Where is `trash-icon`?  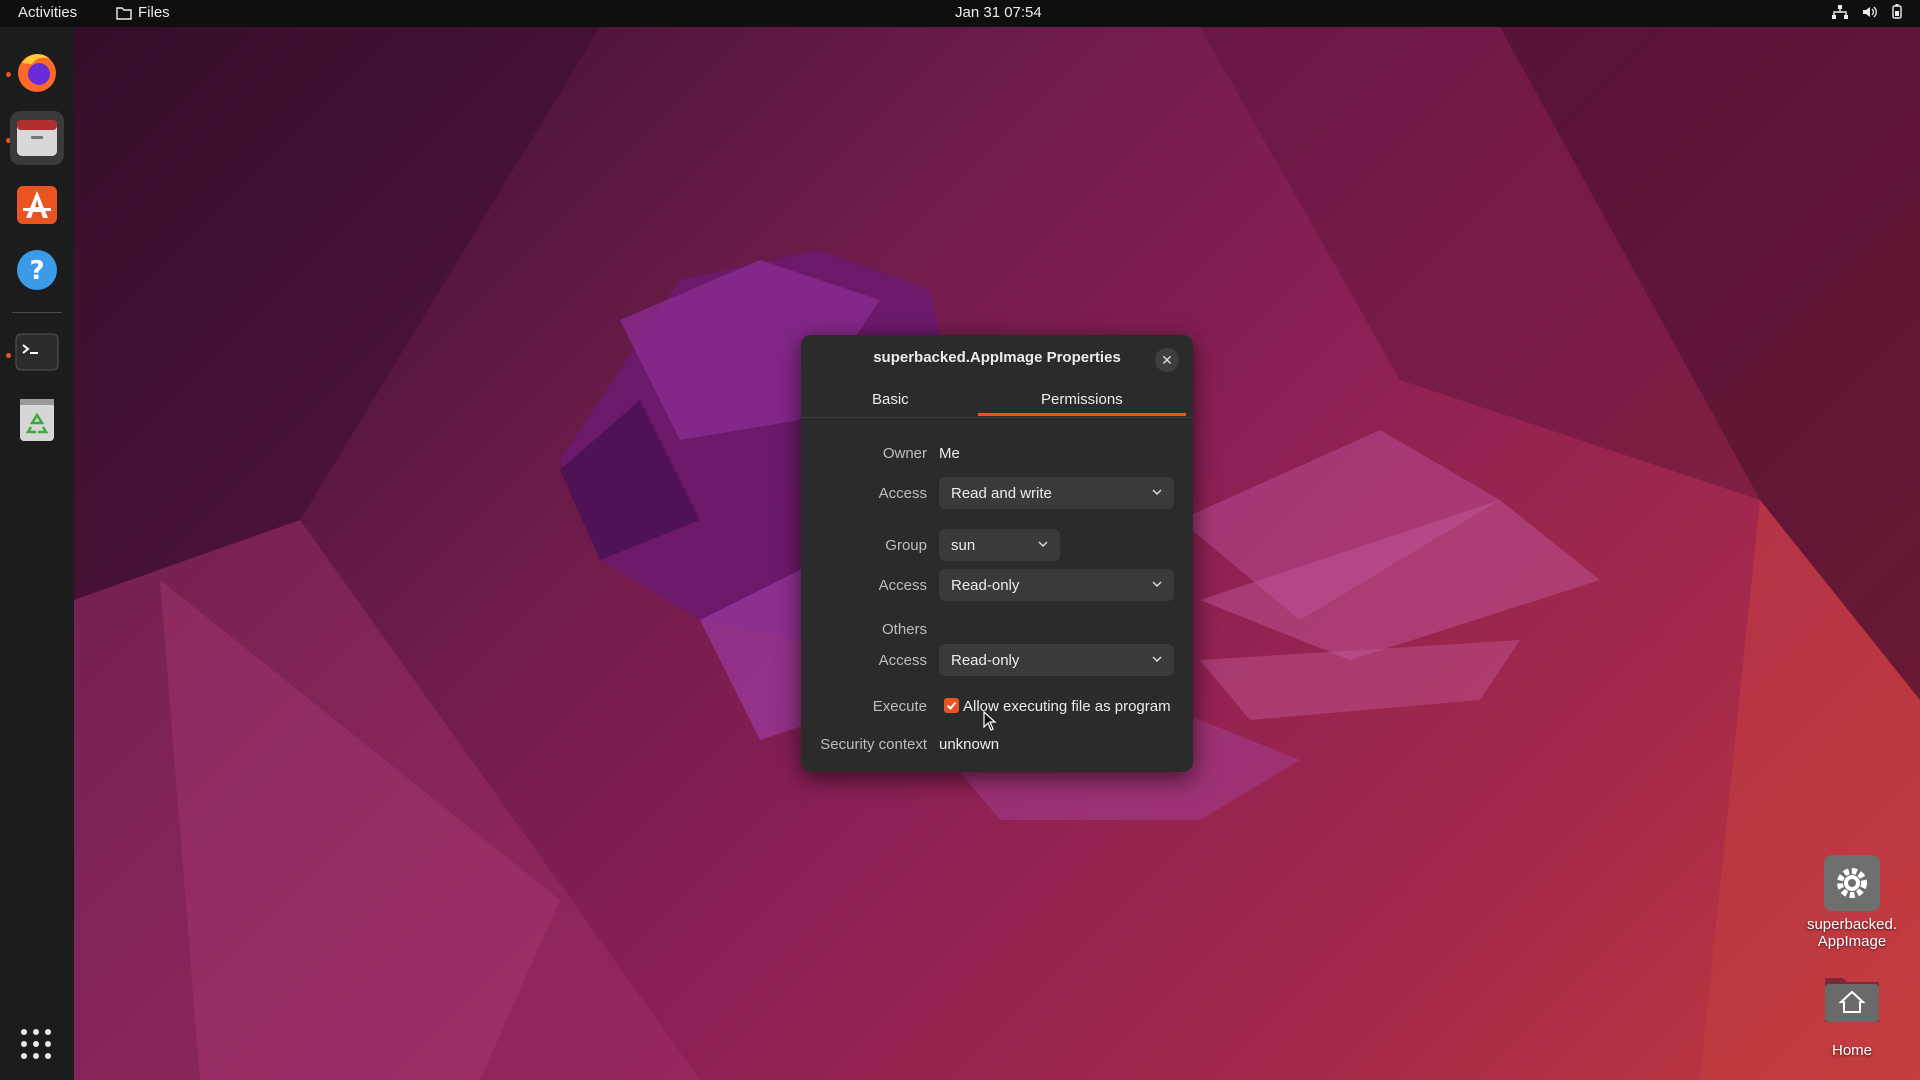
trash-icon is located at coordinates (37, 420).